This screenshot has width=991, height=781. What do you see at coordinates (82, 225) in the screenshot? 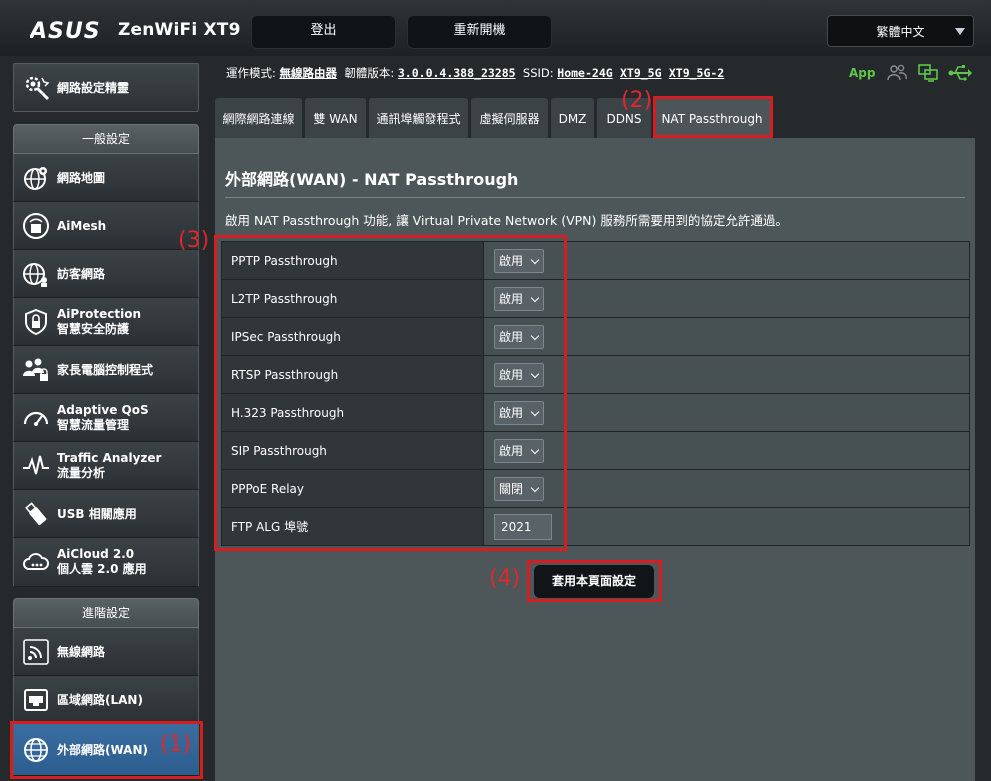
I see `sidebar-item-label: AiMesh` at bounding box center [82, 225].